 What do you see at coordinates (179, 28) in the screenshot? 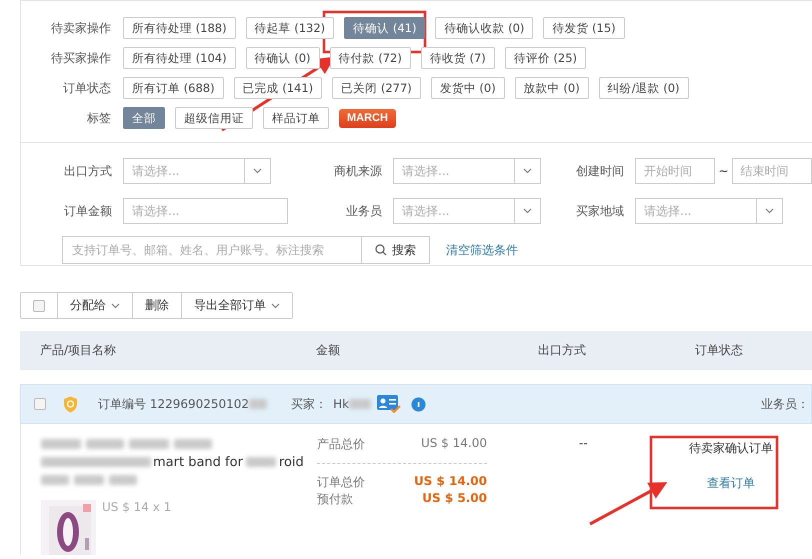
I see `filter-option: 所有待处理 (188)` at bounding box center [179, 28].